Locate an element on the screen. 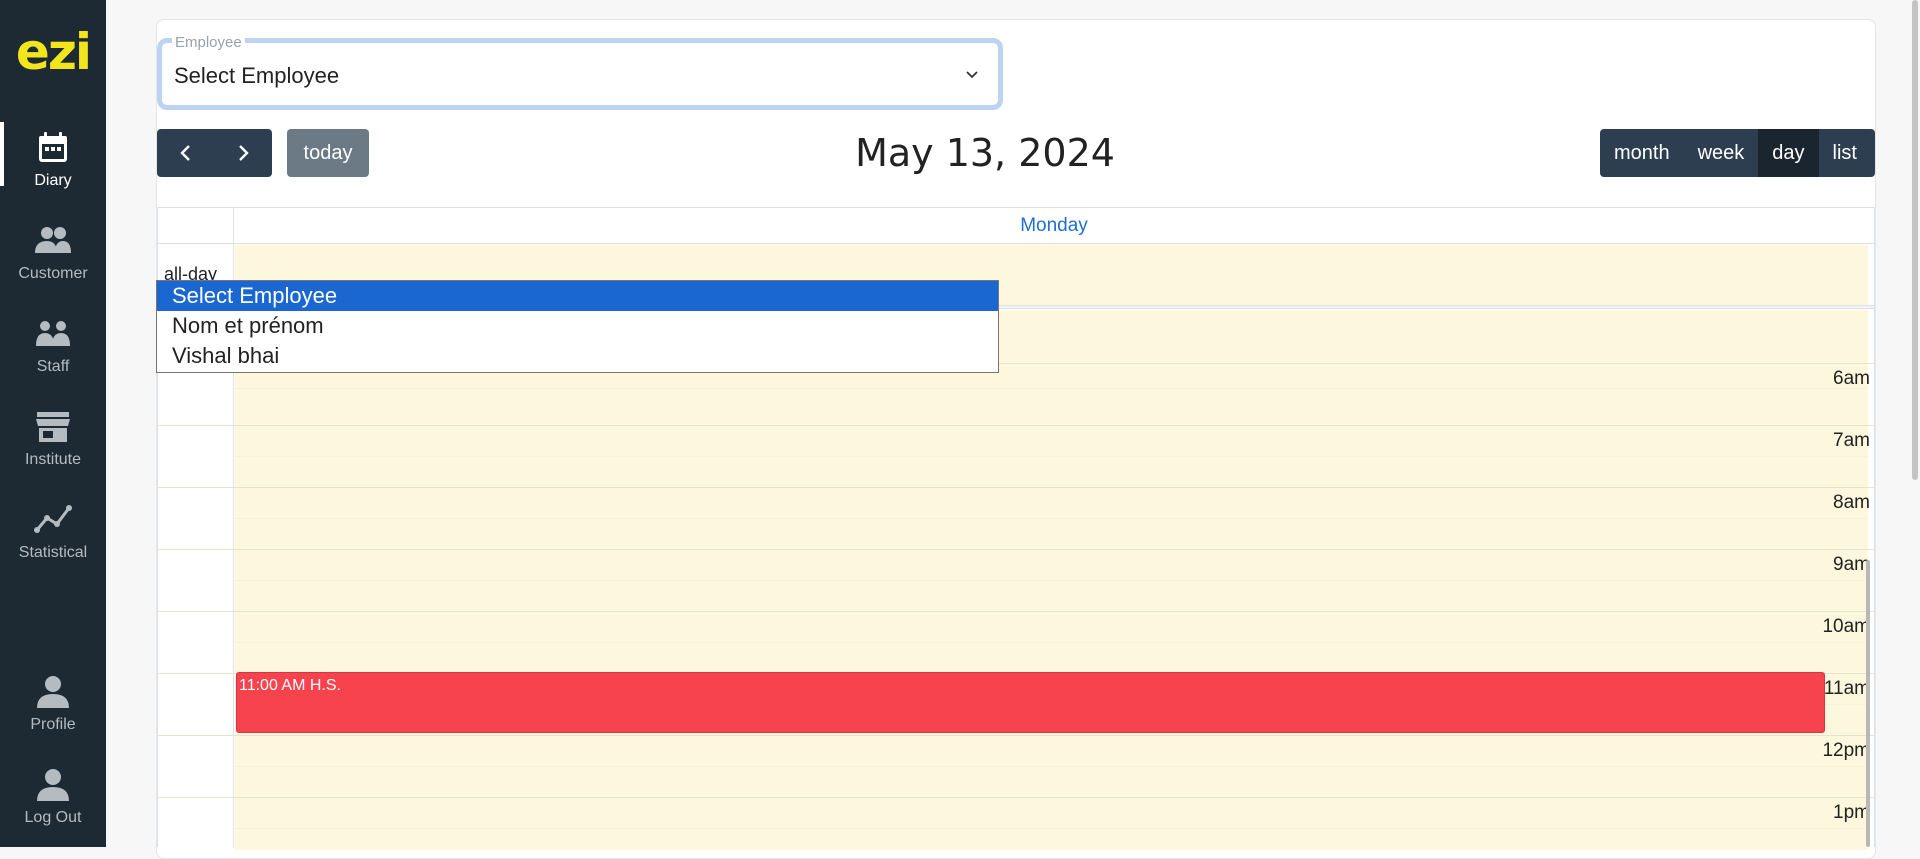  chart-line-icon is located at coordinates (53, 519).